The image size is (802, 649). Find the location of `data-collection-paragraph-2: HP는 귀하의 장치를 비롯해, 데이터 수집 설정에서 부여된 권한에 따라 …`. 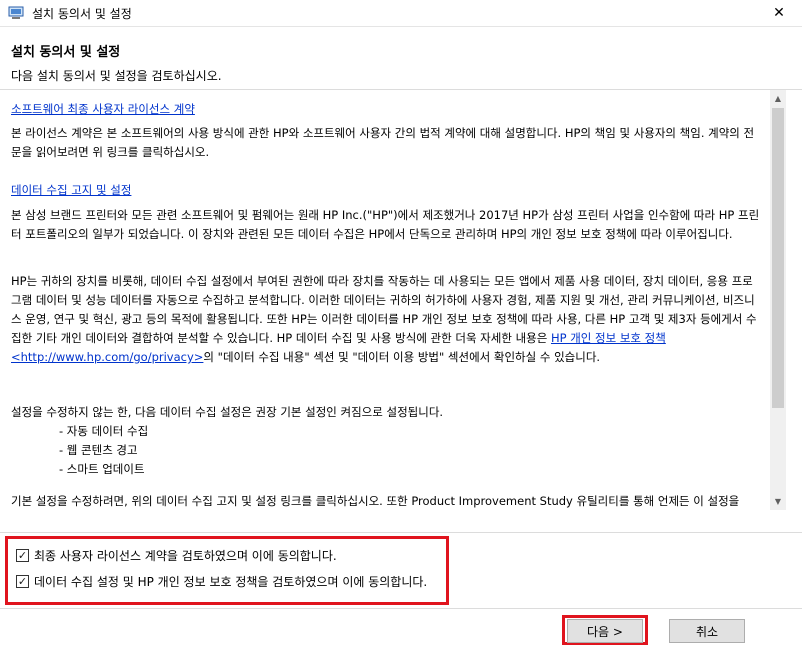

data-collection-paragraph-2: HP는 귀하의 장치를 비롯해, 데이터 수집 설정에서 부여된 권한에 따라 … is located at coordinates (387, 319).